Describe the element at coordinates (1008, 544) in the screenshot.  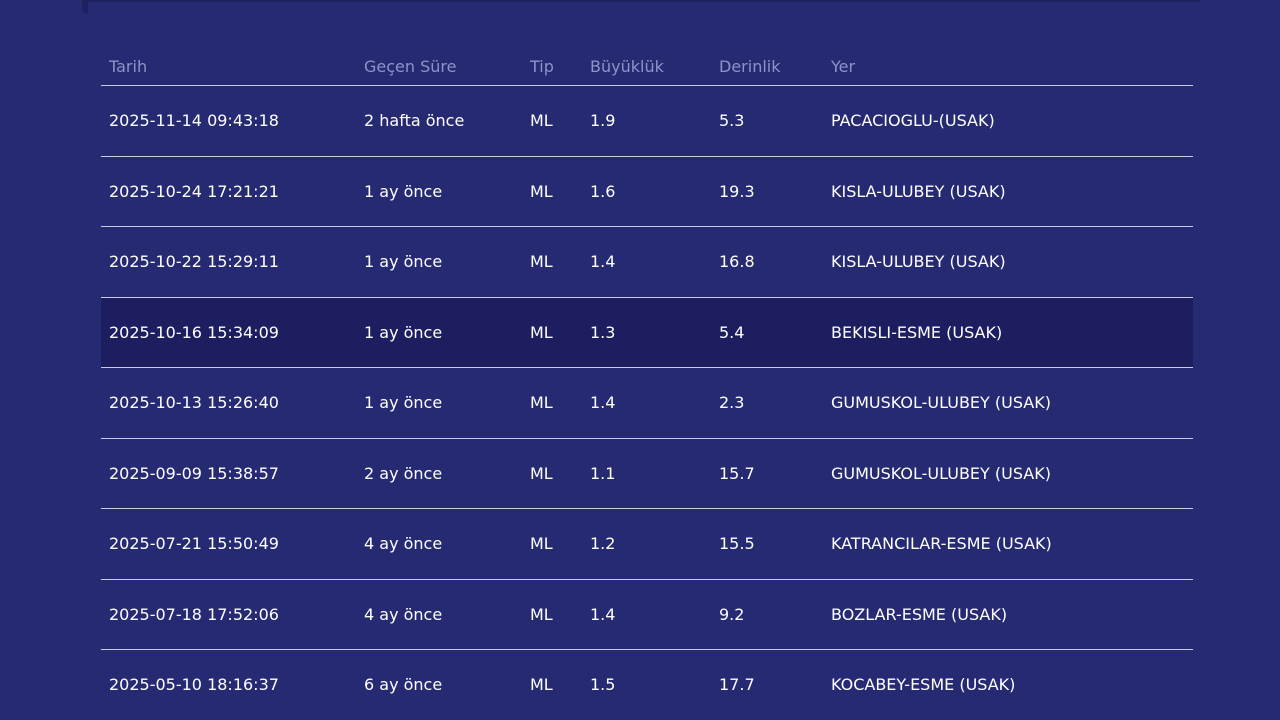
I see `cell-location: KATRANCILAR-ESME (USAK)` at that location.